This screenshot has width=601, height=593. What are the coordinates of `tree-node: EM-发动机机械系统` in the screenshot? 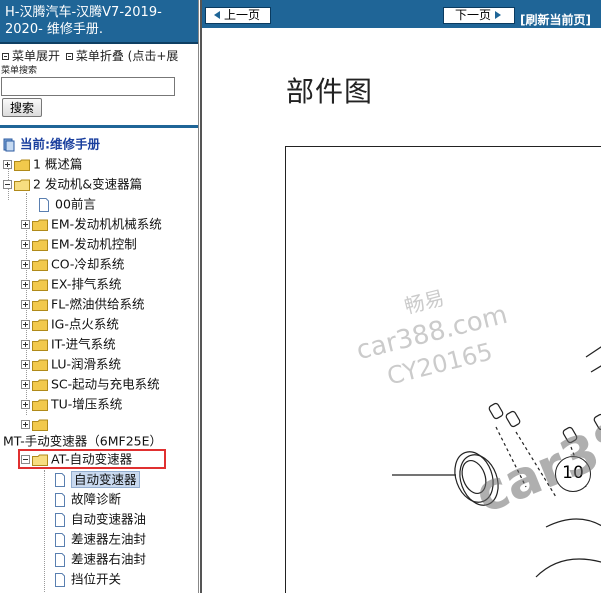 It's located at (91, 224).